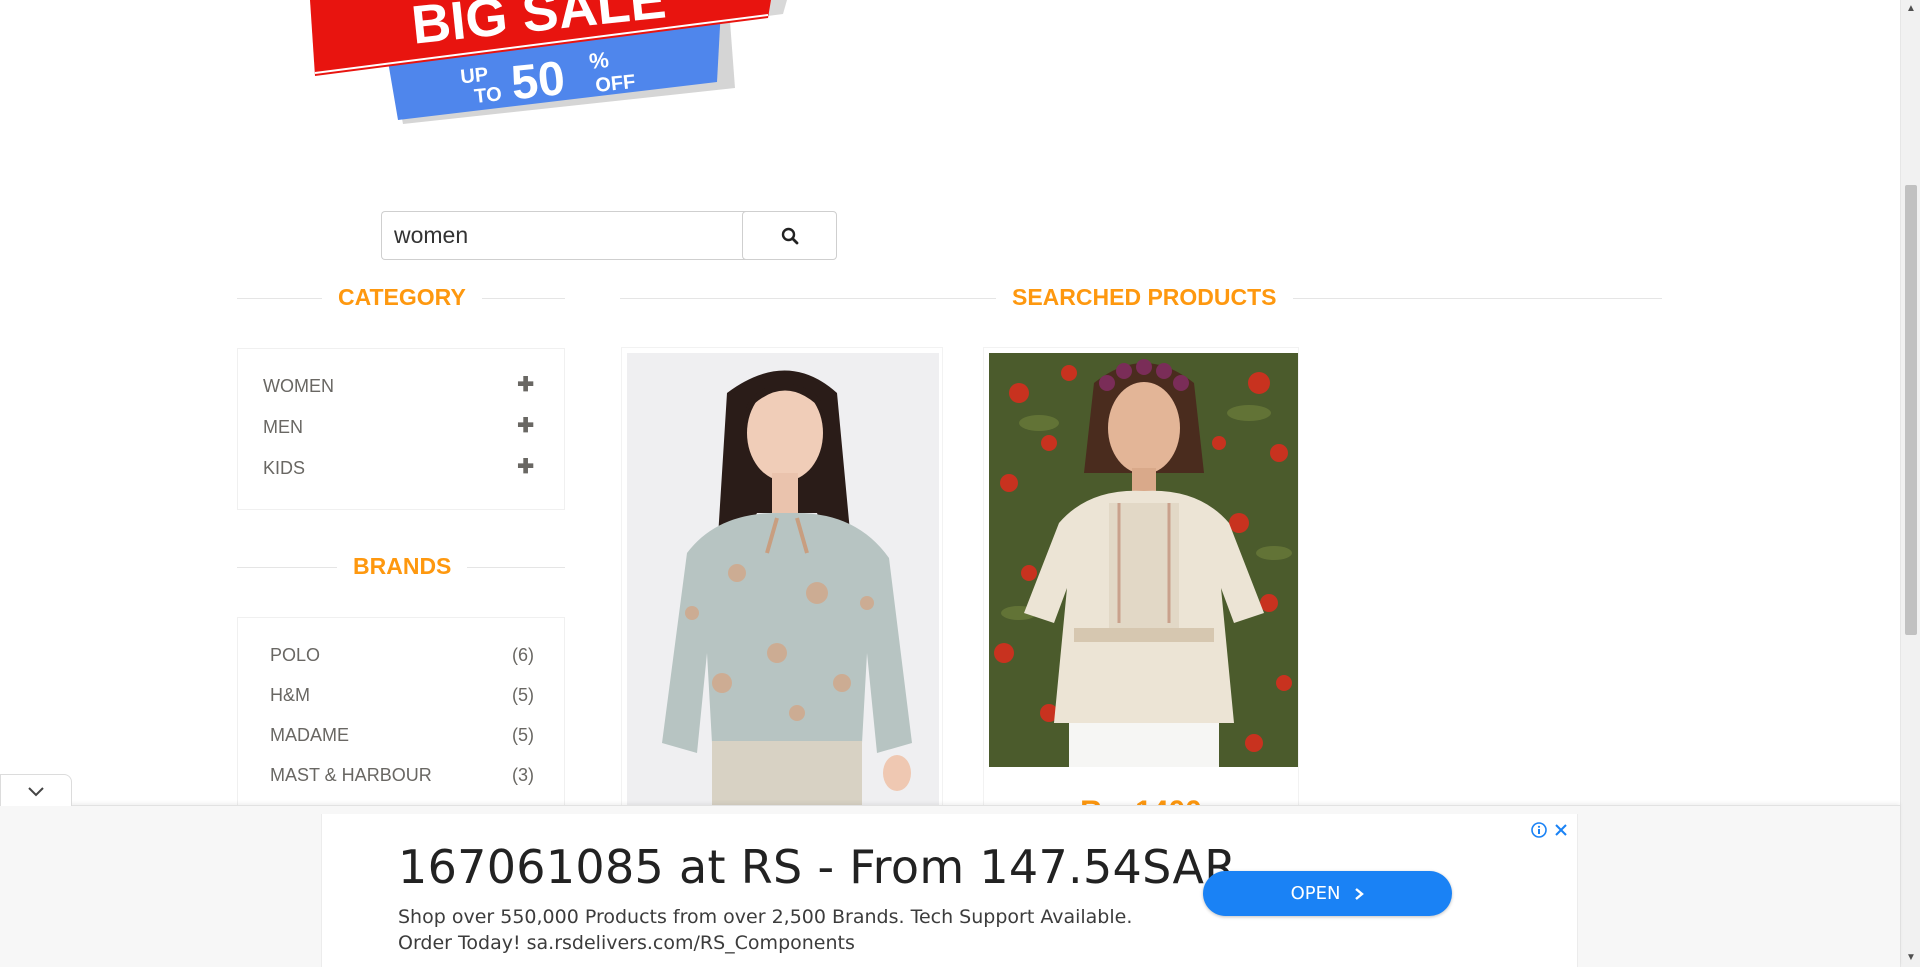  Describe the element at coordinates (538, 81) in the screenshot. I see `banner-percent-value: 50` at that location.